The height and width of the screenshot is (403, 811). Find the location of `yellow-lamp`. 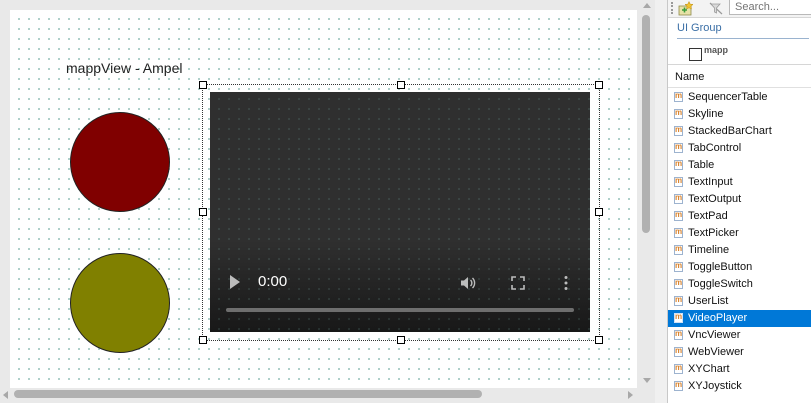

yellow-lamp is located at coordinates (120, 303).